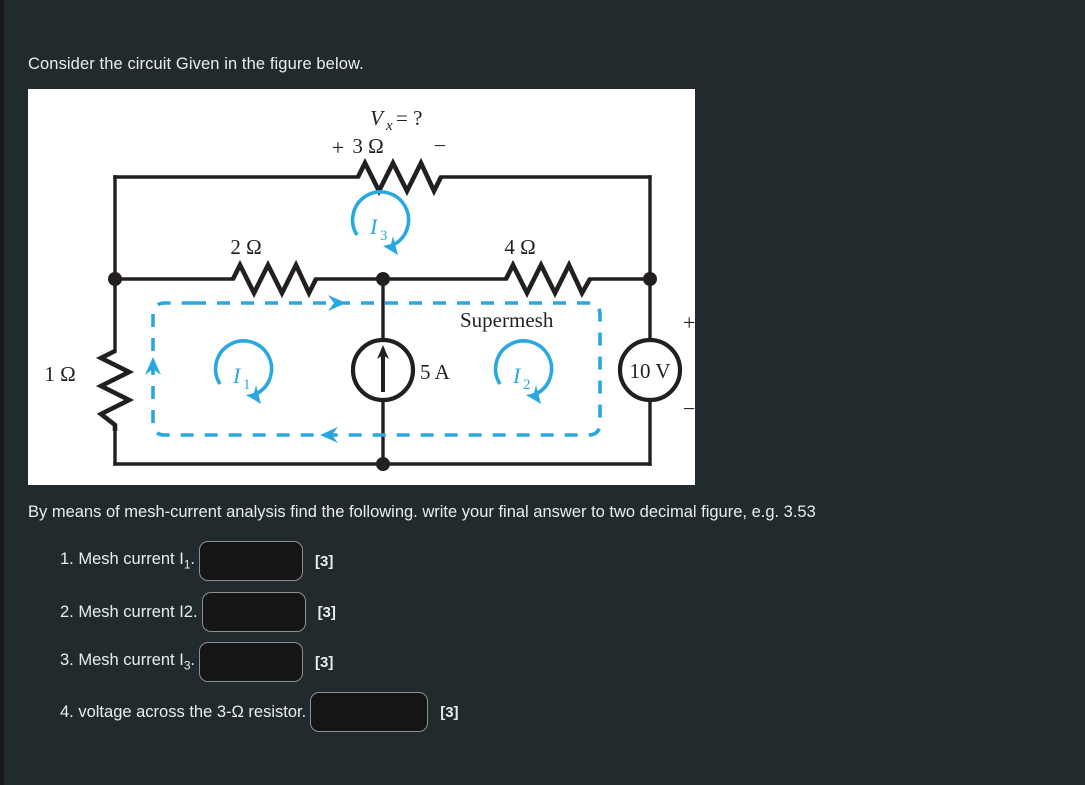 This screenshot has width=1085, height=785. I want to click on answer-row-1: 1. Mesh current I1. [3], so click(196, 561).